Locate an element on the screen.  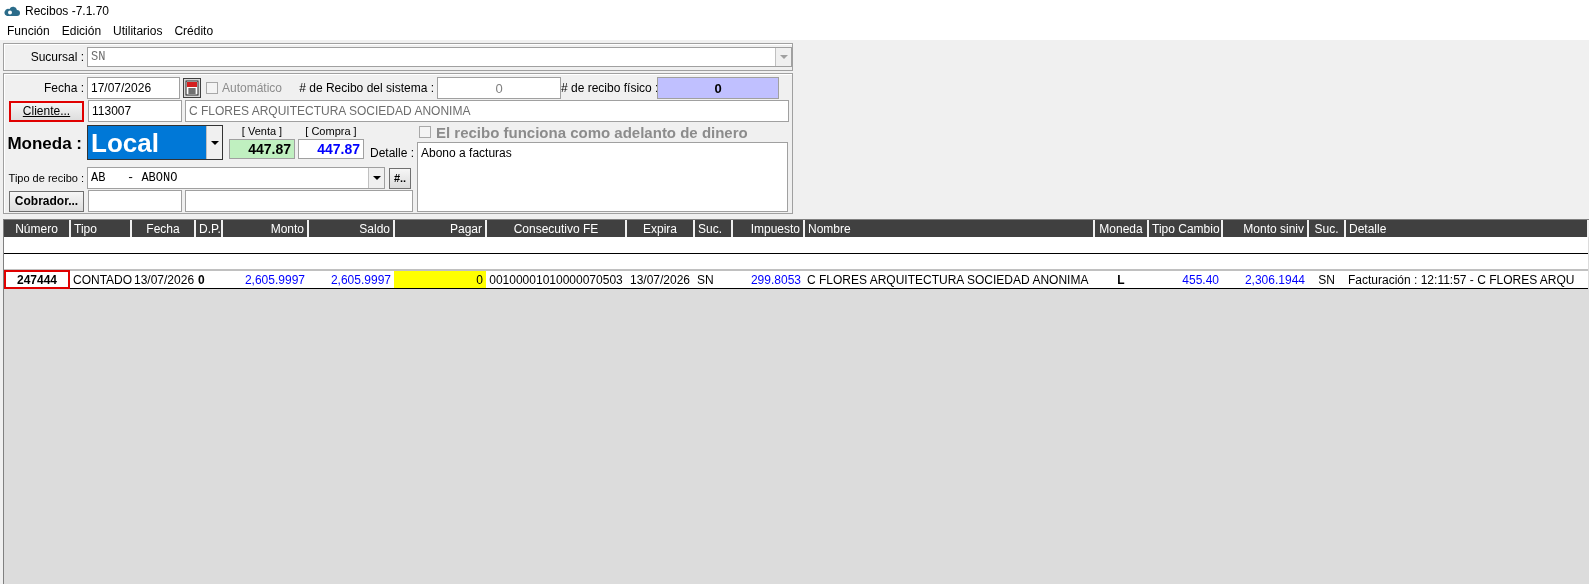
column-header: Consecutivo FE is located at coordinates (556, 228).